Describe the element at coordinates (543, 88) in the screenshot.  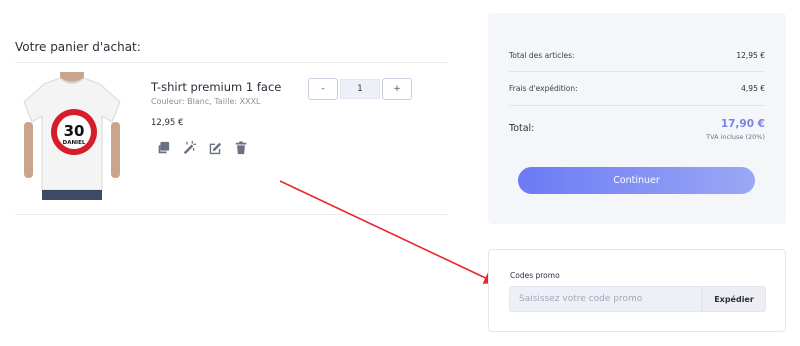
I see `shipping-label: Frais d'expédition:` at that location.